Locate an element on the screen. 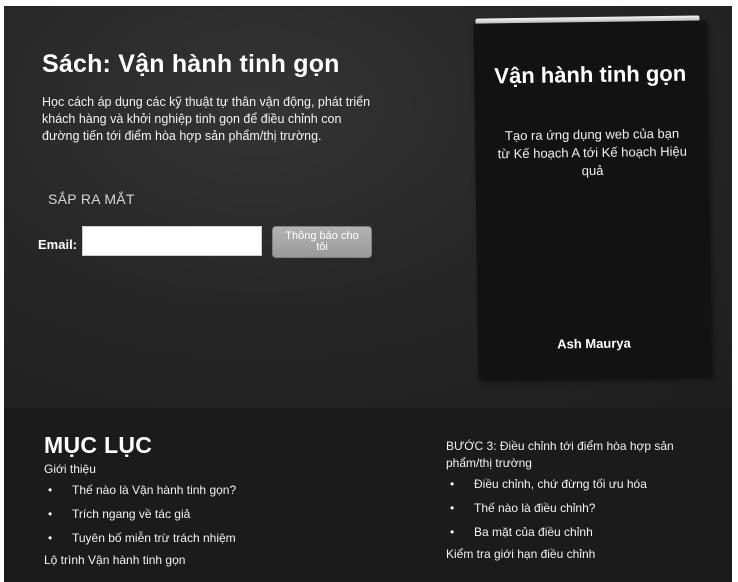 This screenshot has height=582, width=738. toc-item: • Thế nào là Vận hành tinh gọn? is located at coordinates (142, 490).